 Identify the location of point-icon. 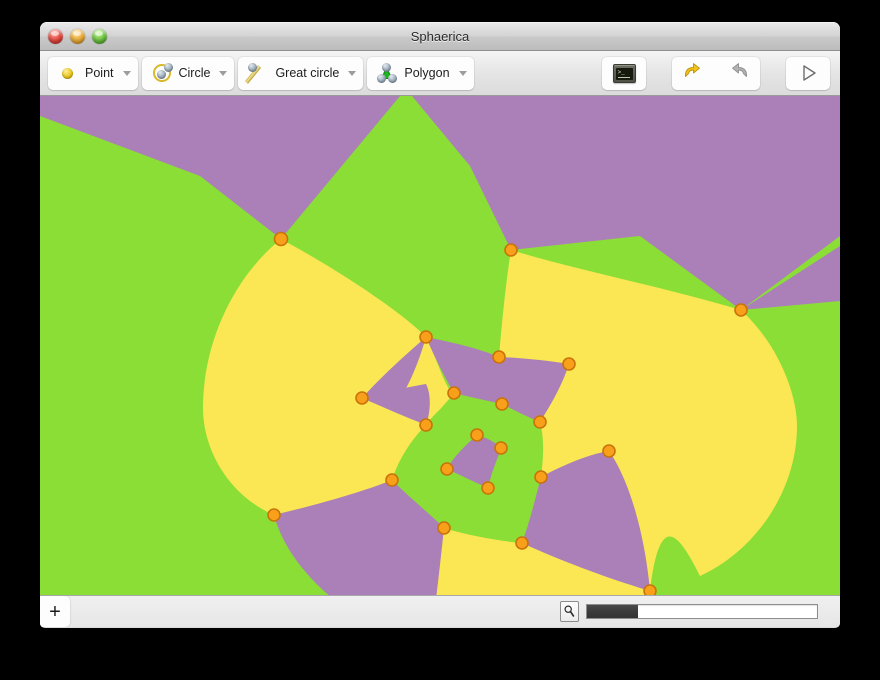
(68, 73).